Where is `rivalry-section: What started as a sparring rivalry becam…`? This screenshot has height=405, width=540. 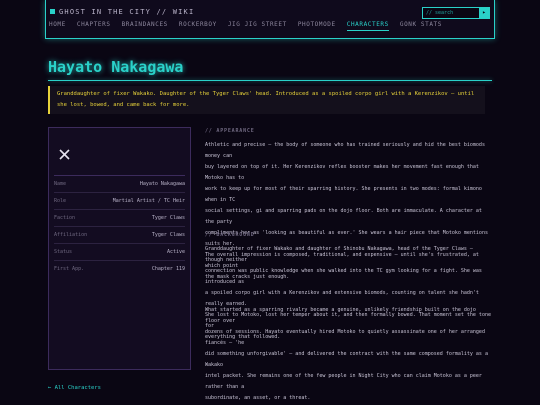 rivalry-section: What started as a sparring rivalry becam… is located at coordinates (349, 354).